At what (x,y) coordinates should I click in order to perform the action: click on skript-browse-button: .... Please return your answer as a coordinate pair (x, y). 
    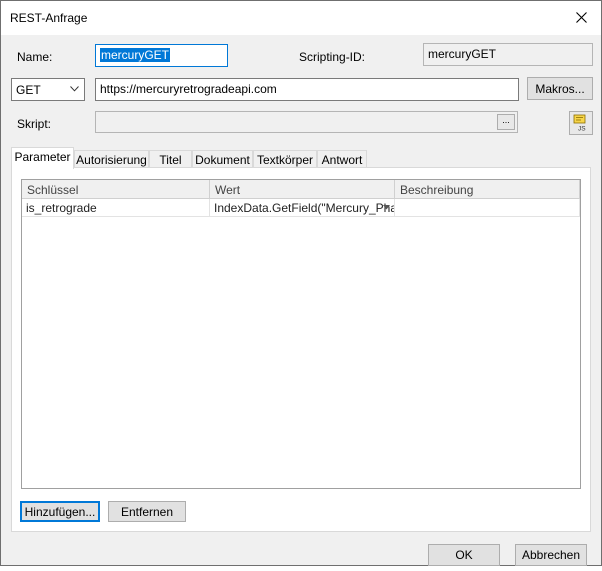
    Looking at the image, I should click on (506, 122).